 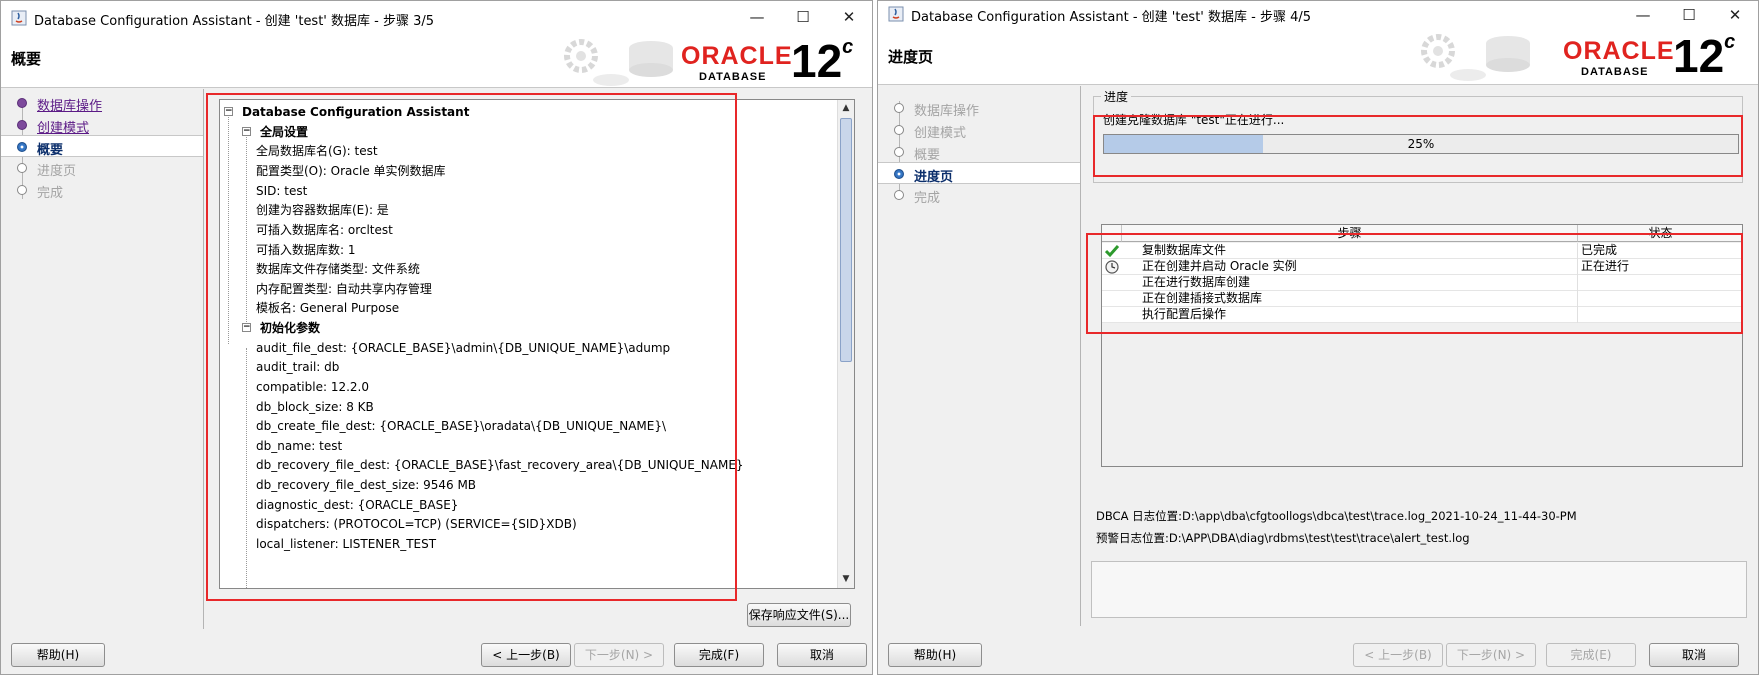 What do you see at coordinates (1422, 345) in the screenshot?
I see `progress-steps-table: 步骤 状态 复制数据库文件 已完成 正在创建并启动 Oracle 实例 正在进行` at bounding box center [1422, 345].